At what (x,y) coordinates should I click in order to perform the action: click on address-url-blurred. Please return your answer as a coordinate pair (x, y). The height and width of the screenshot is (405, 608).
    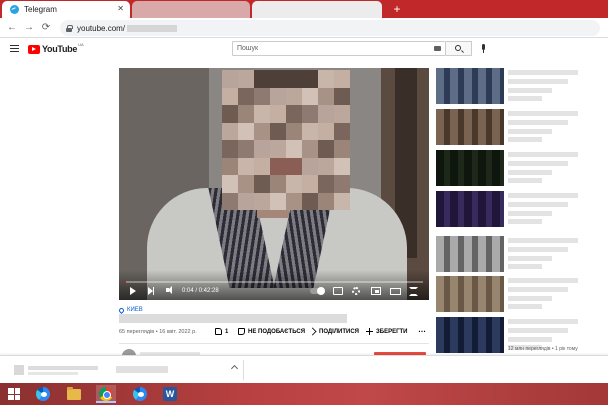
    Looking at the image, I should click on (152, 28).